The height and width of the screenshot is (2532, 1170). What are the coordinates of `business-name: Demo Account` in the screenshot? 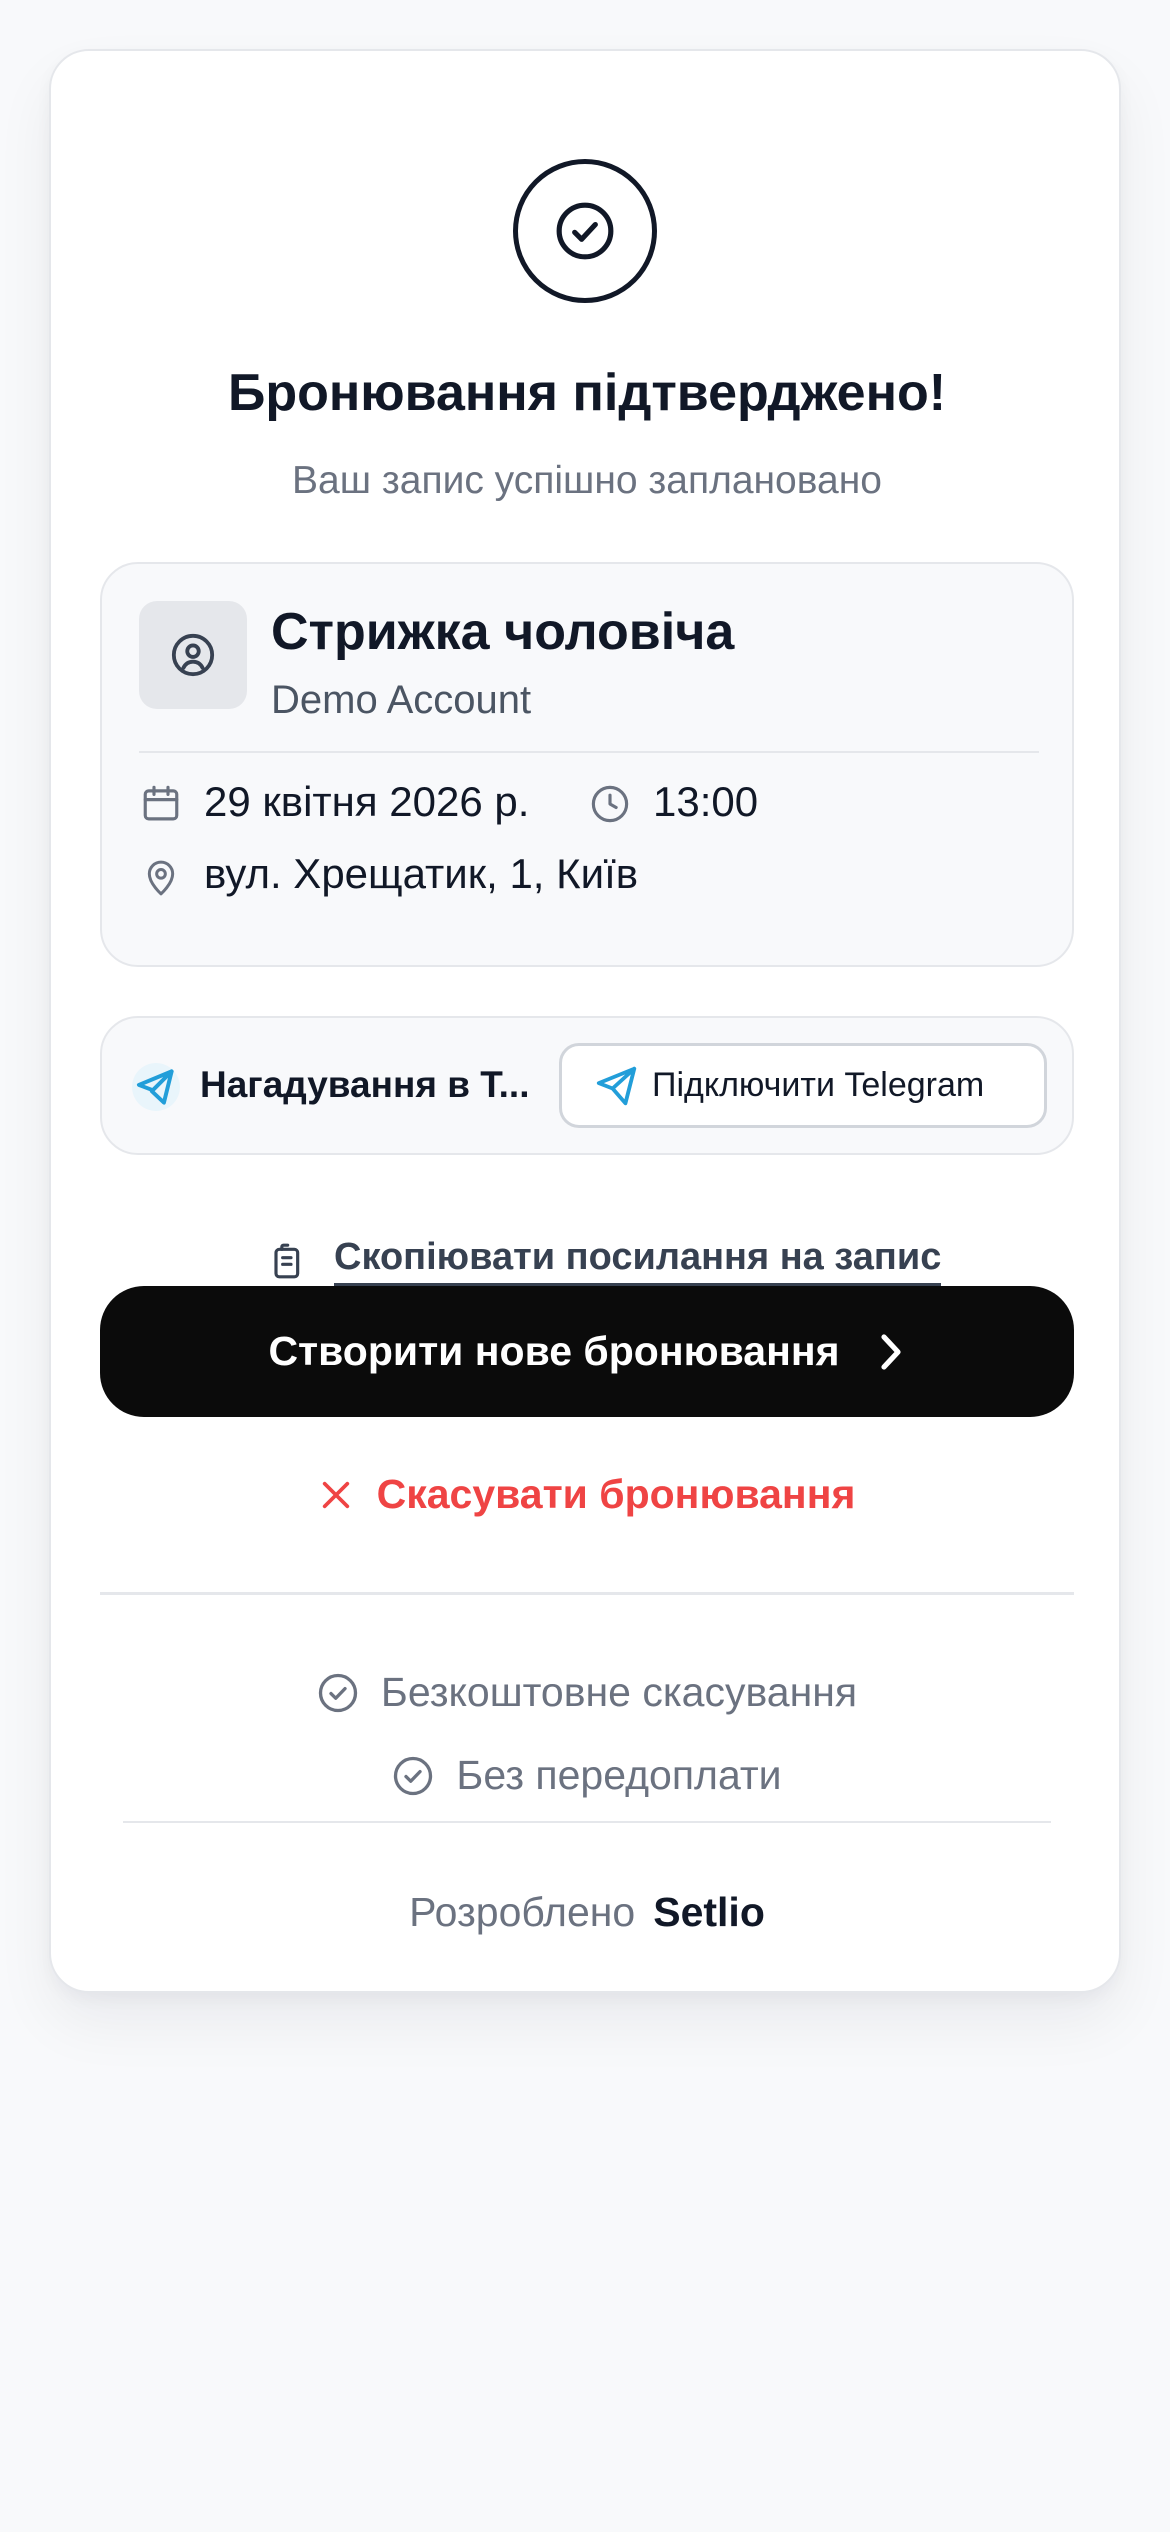 It's located at (401, 700).